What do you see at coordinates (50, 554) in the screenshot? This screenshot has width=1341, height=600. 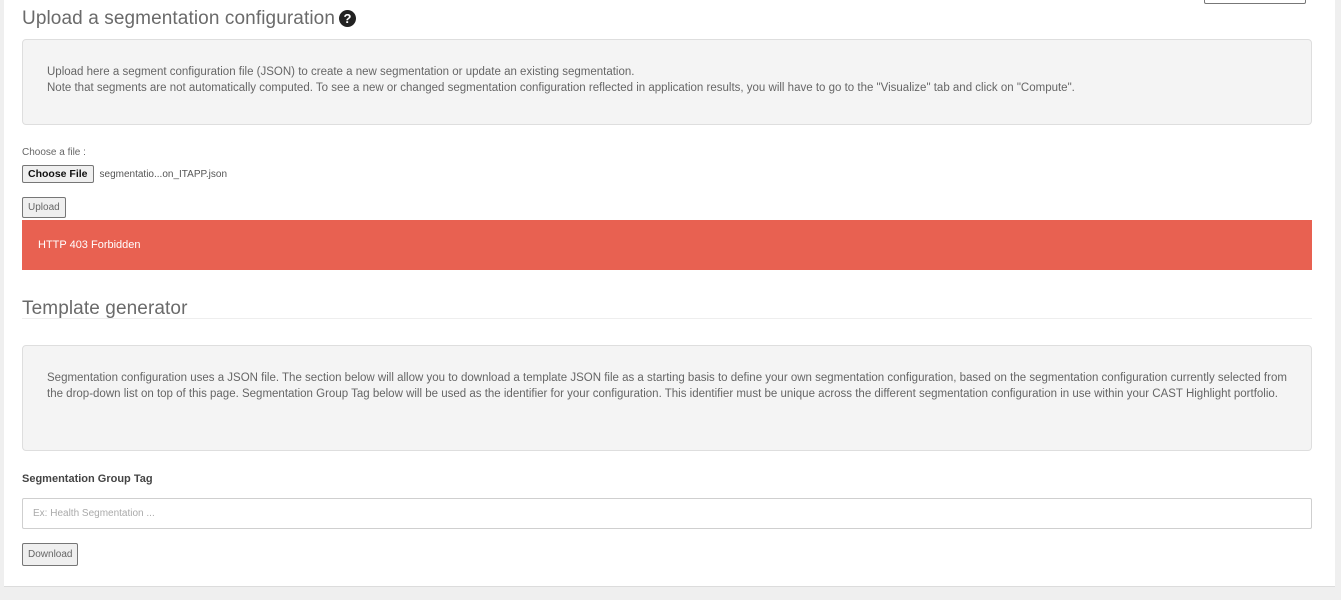 I see `download-button: Download` at bounding box center [50, 554].